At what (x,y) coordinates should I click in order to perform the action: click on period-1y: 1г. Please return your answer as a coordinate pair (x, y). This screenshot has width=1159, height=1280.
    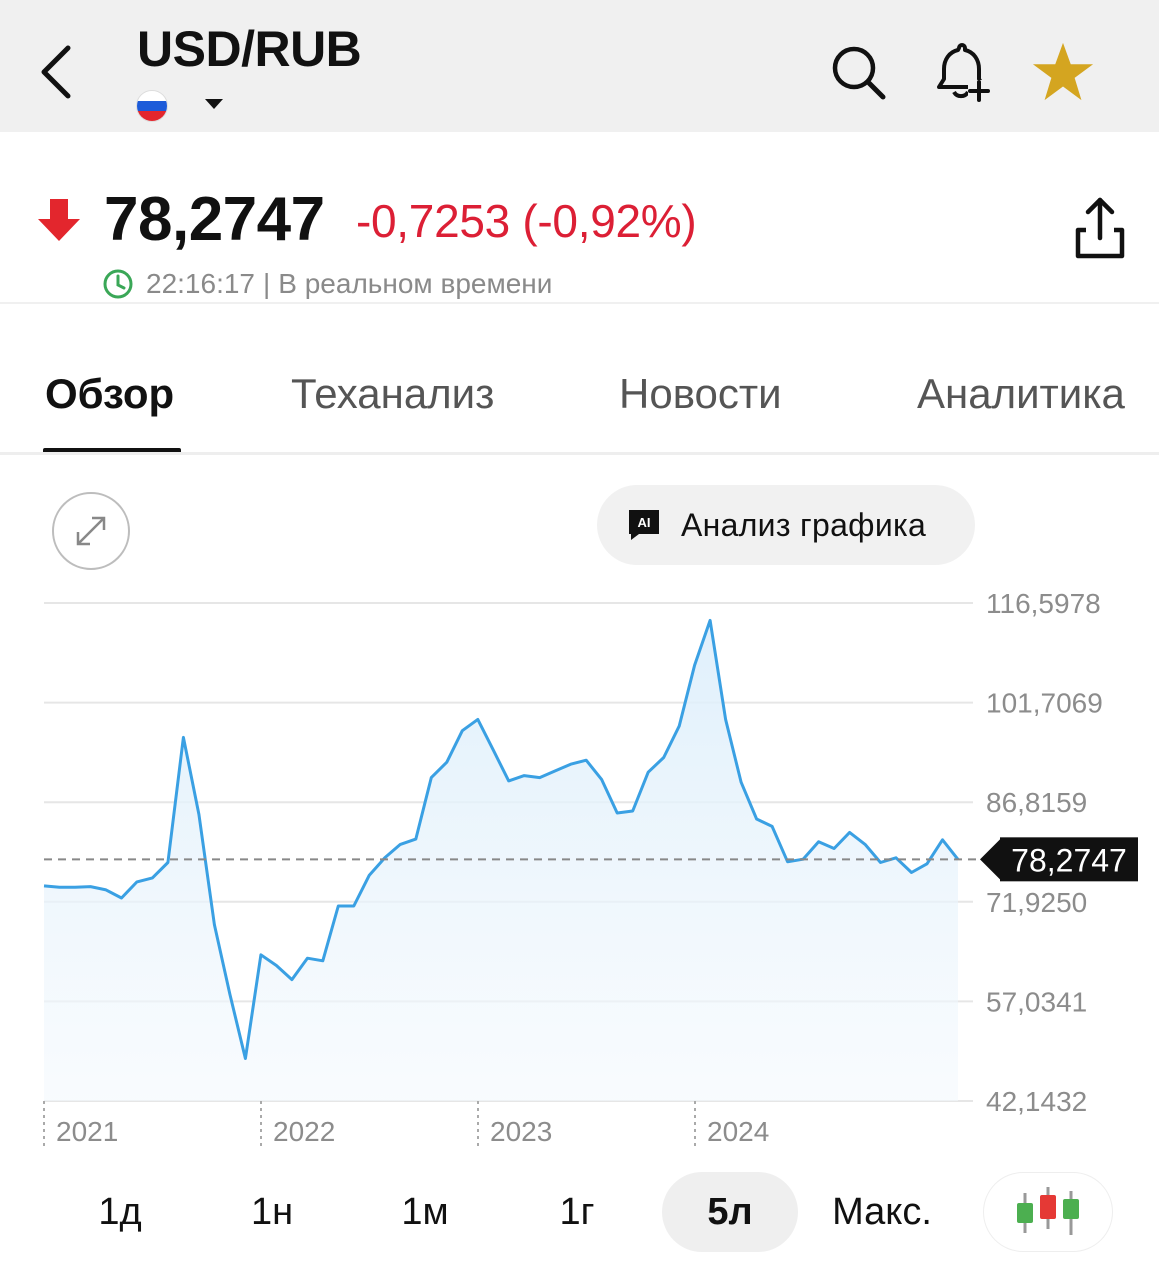
    Looking at the image, I should click on (577, 1212).